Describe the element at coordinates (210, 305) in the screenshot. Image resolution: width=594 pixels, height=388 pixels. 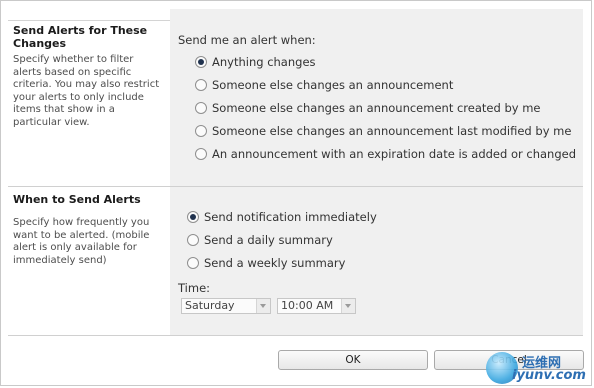
I see `day-select-value: Saturday` at that location.